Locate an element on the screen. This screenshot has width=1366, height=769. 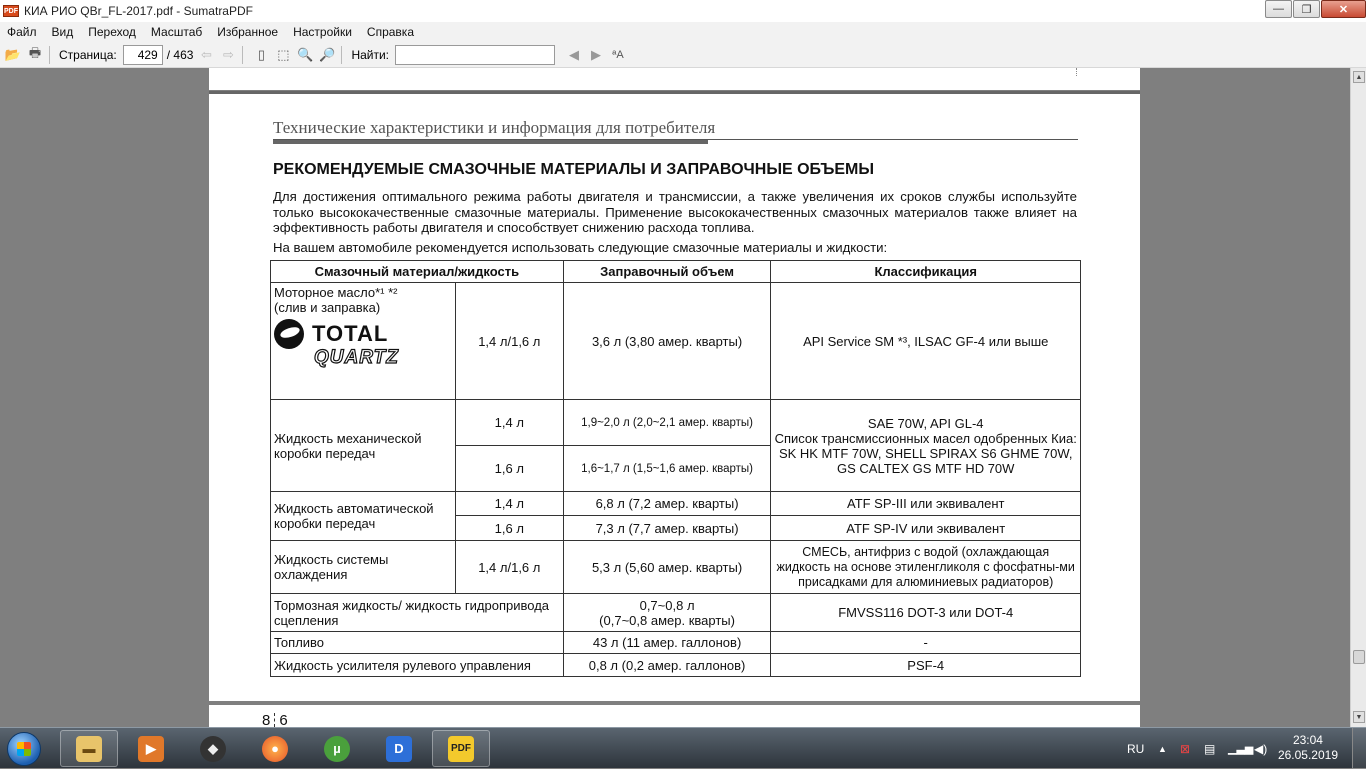
system-clock: 23:04 26.05.2019 is located at coordinates (1308, 748).